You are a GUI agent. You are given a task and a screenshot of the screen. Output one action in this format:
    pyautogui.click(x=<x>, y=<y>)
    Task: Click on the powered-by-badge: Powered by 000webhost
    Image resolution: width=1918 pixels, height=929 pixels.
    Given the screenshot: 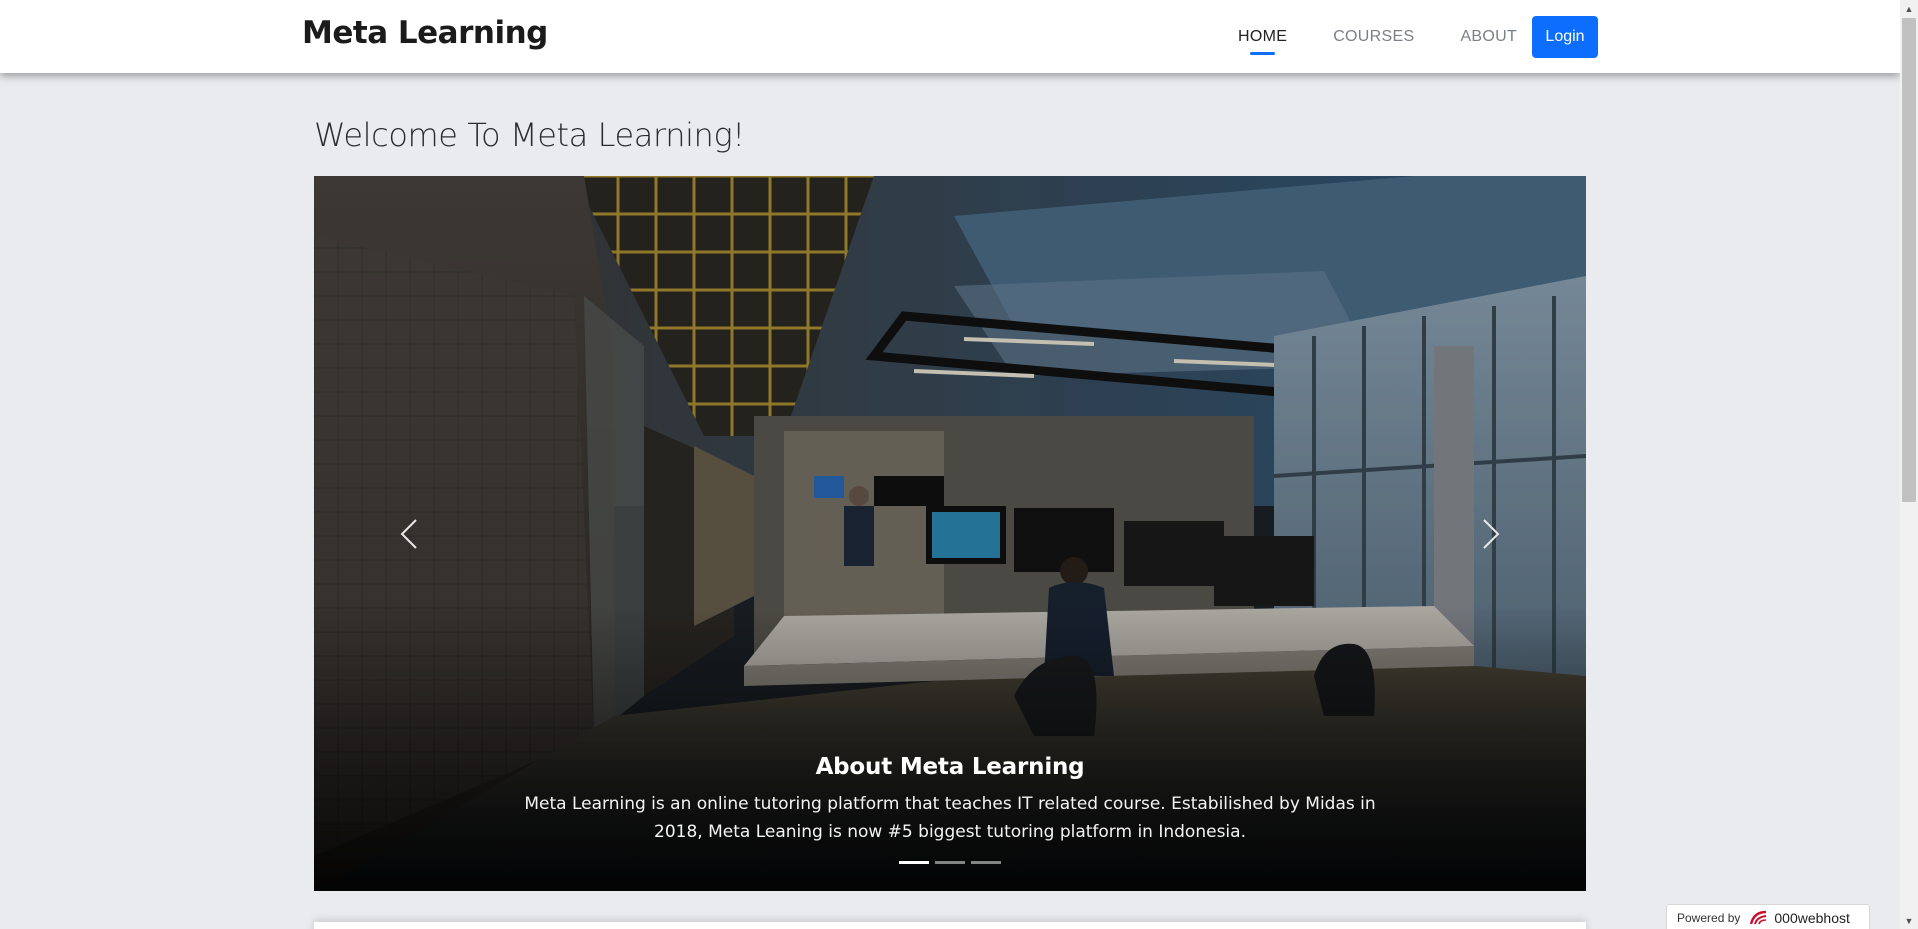 What is the action you would take?
    pyautogui.click(x=1768, y=916)
    